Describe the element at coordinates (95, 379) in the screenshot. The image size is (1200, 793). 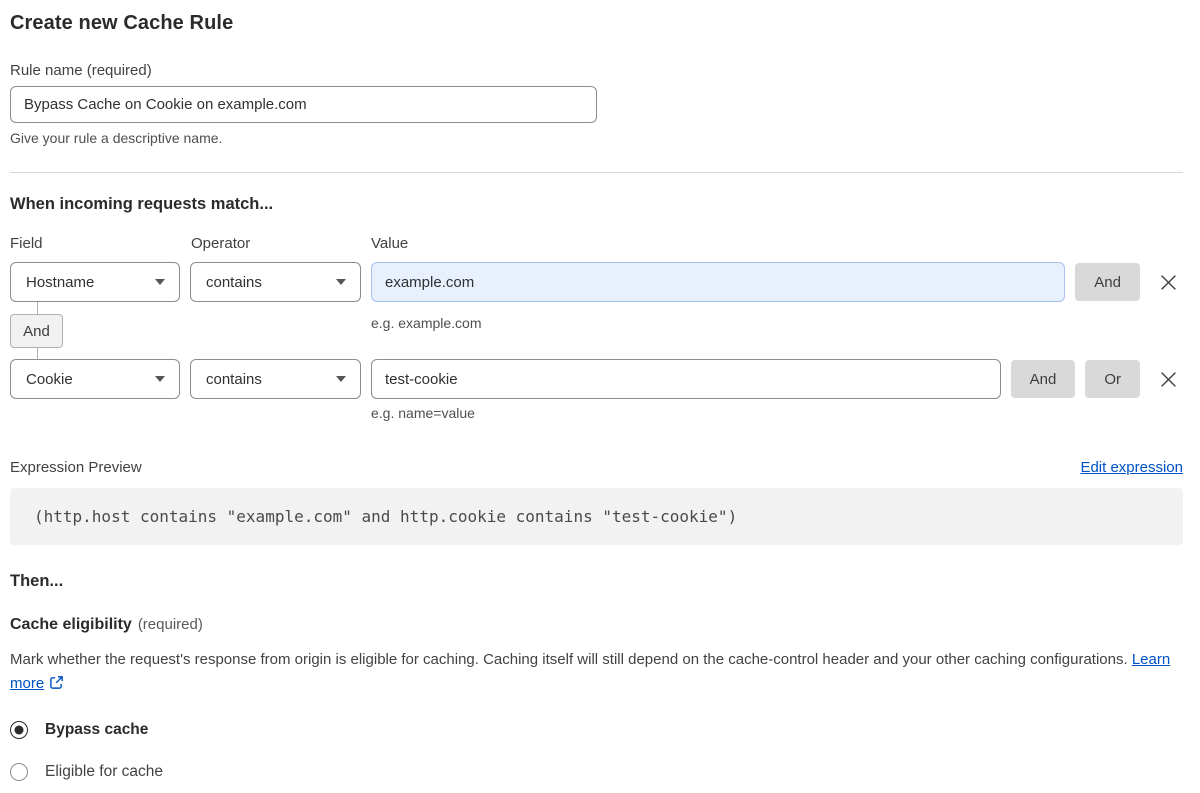
I see `field-select: Cookie` at that location.